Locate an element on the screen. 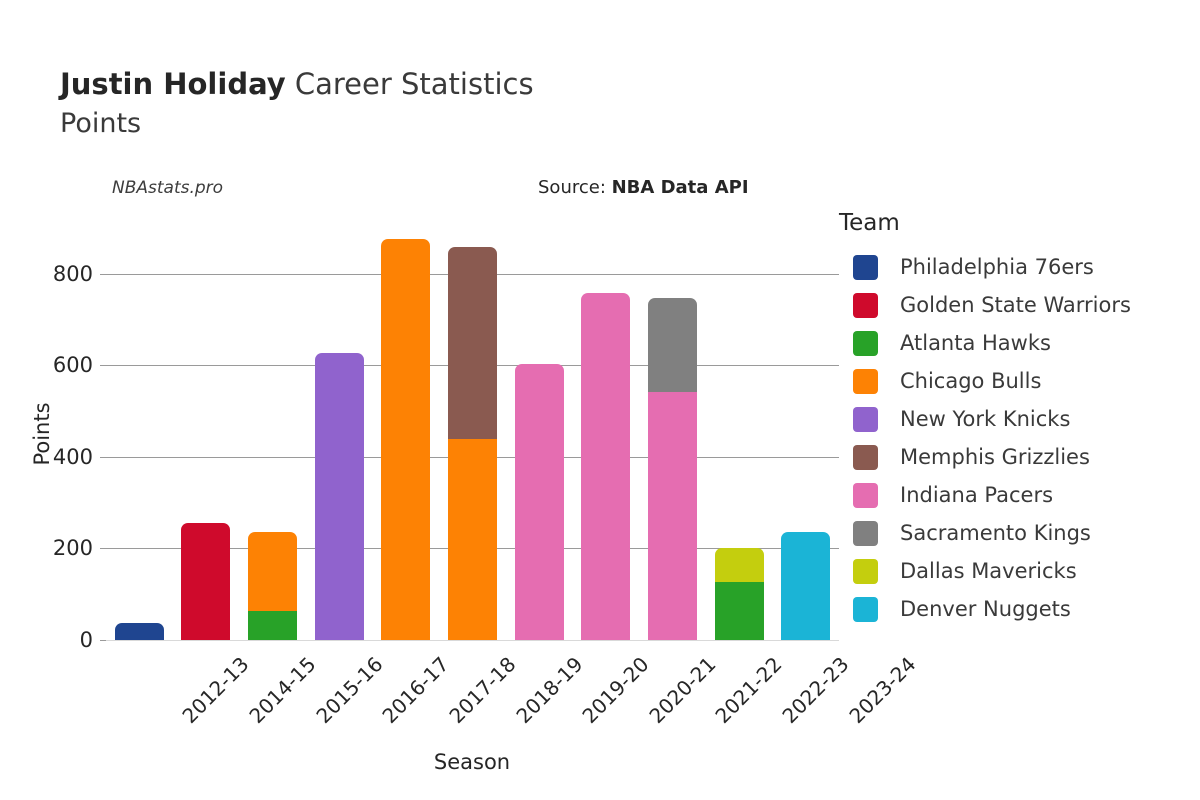  x-tick-label: 2012-13 is located at coordinates (215, 690).